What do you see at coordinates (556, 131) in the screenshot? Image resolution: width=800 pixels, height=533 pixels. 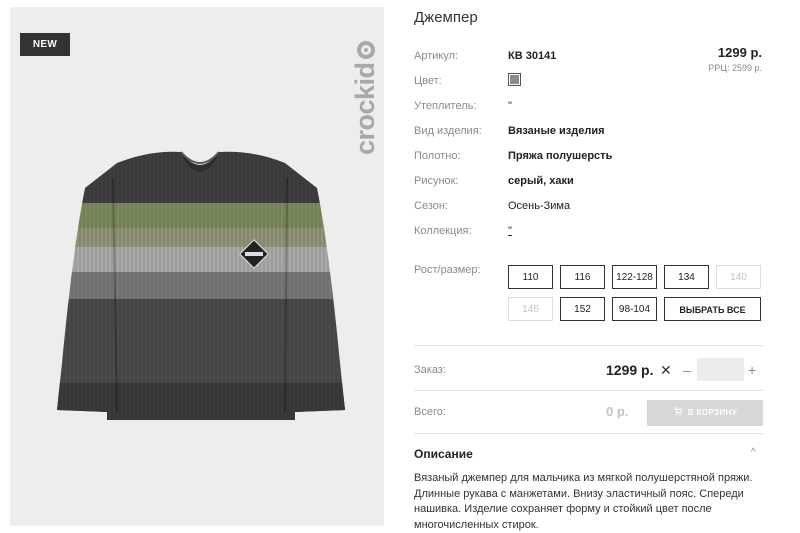 I see `spec-value: Вязаные изделия` at bounding box center [556, 131].